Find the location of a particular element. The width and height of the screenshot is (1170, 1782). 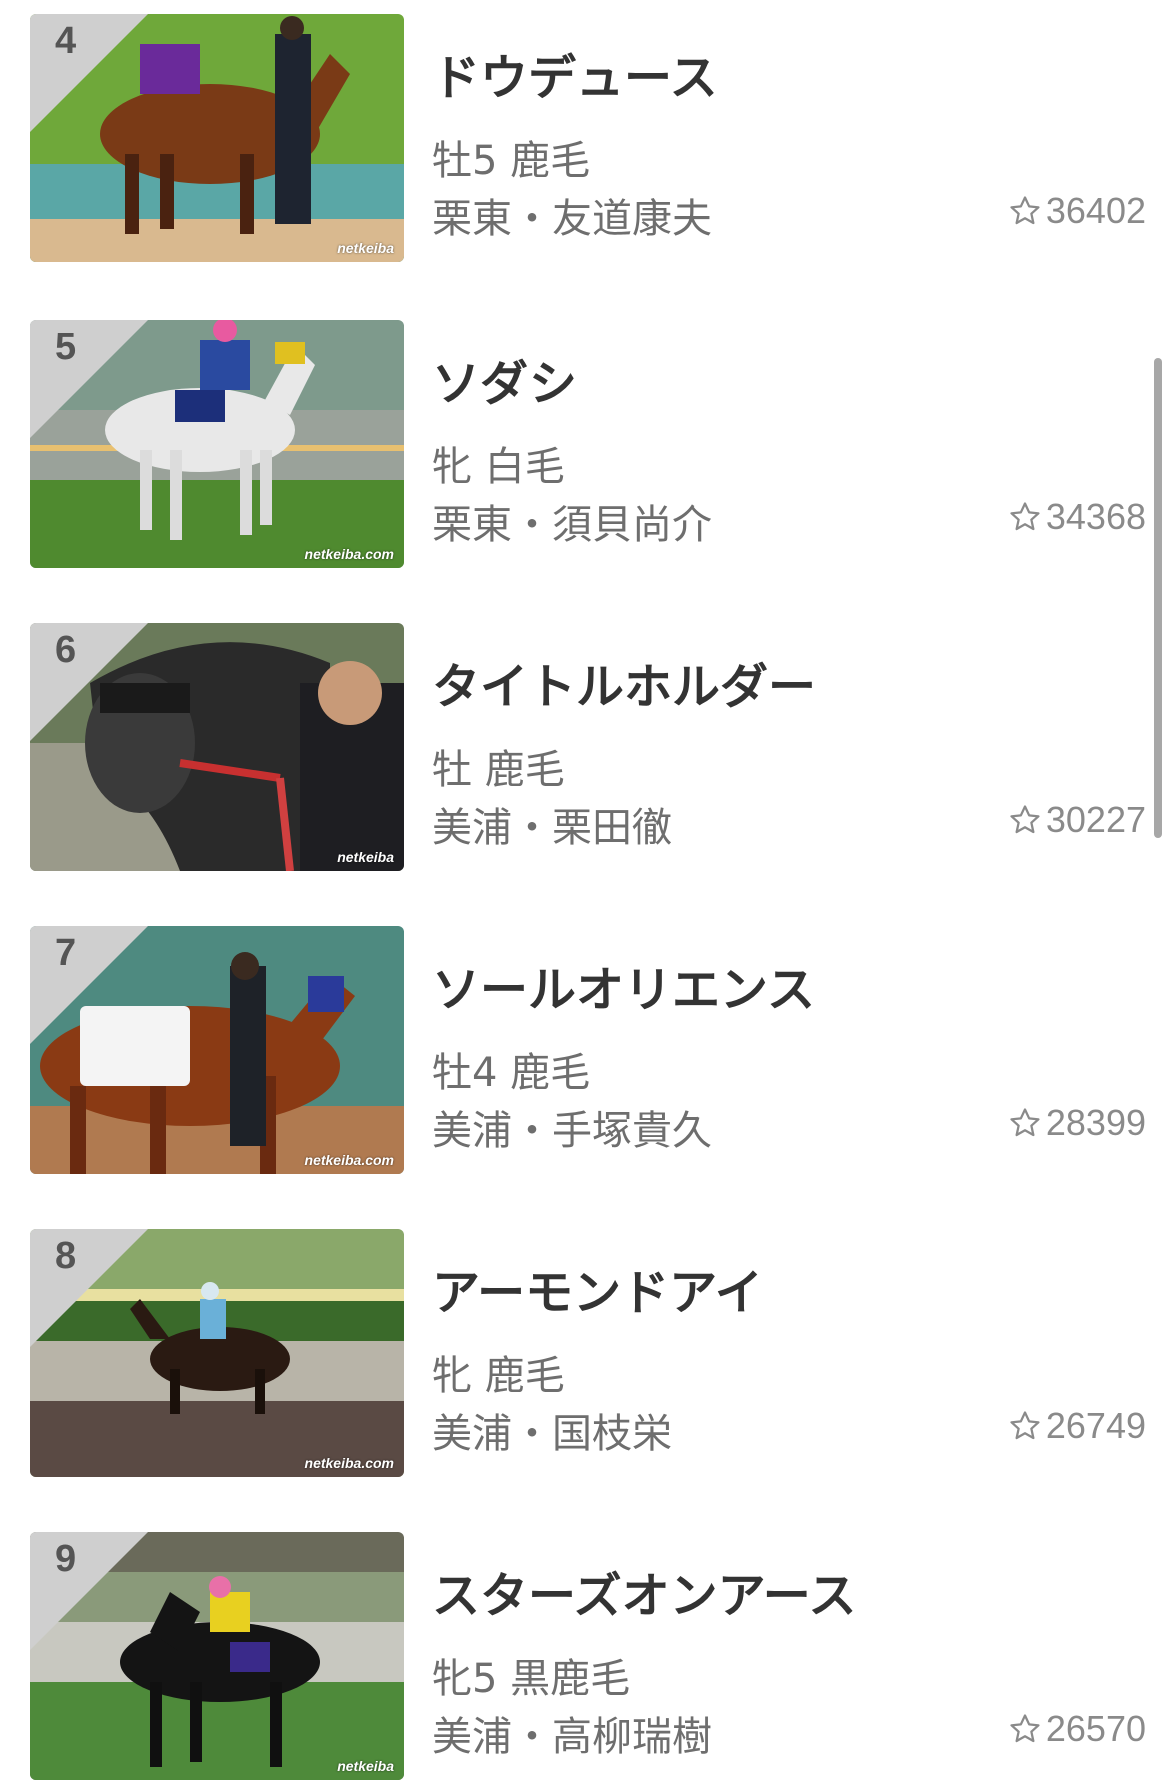

horse-name: ソダシ is located at coordinates (504, 379).